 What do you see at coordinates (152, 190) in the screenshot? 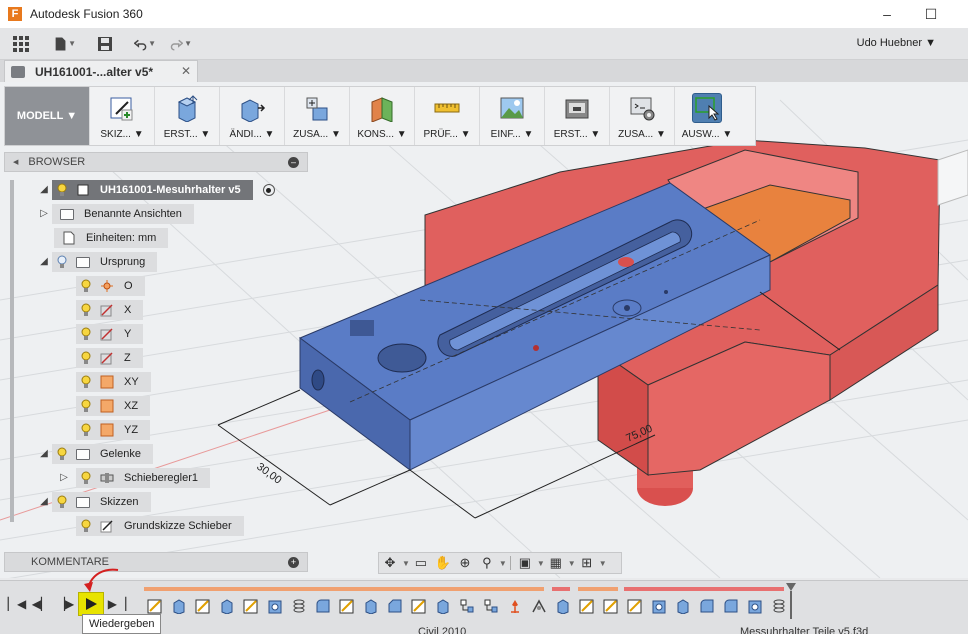
I see `tree-node-root: UH161001-Mesuhrhalter v5` at bounding box center [152, 190].